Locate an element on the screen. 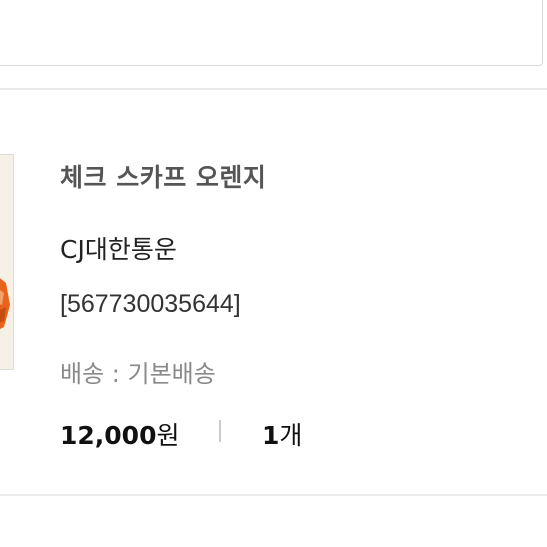 This screenshot has height=547, width=547. courier-name: CJ대한통운 is located at coordinates (118, 249).